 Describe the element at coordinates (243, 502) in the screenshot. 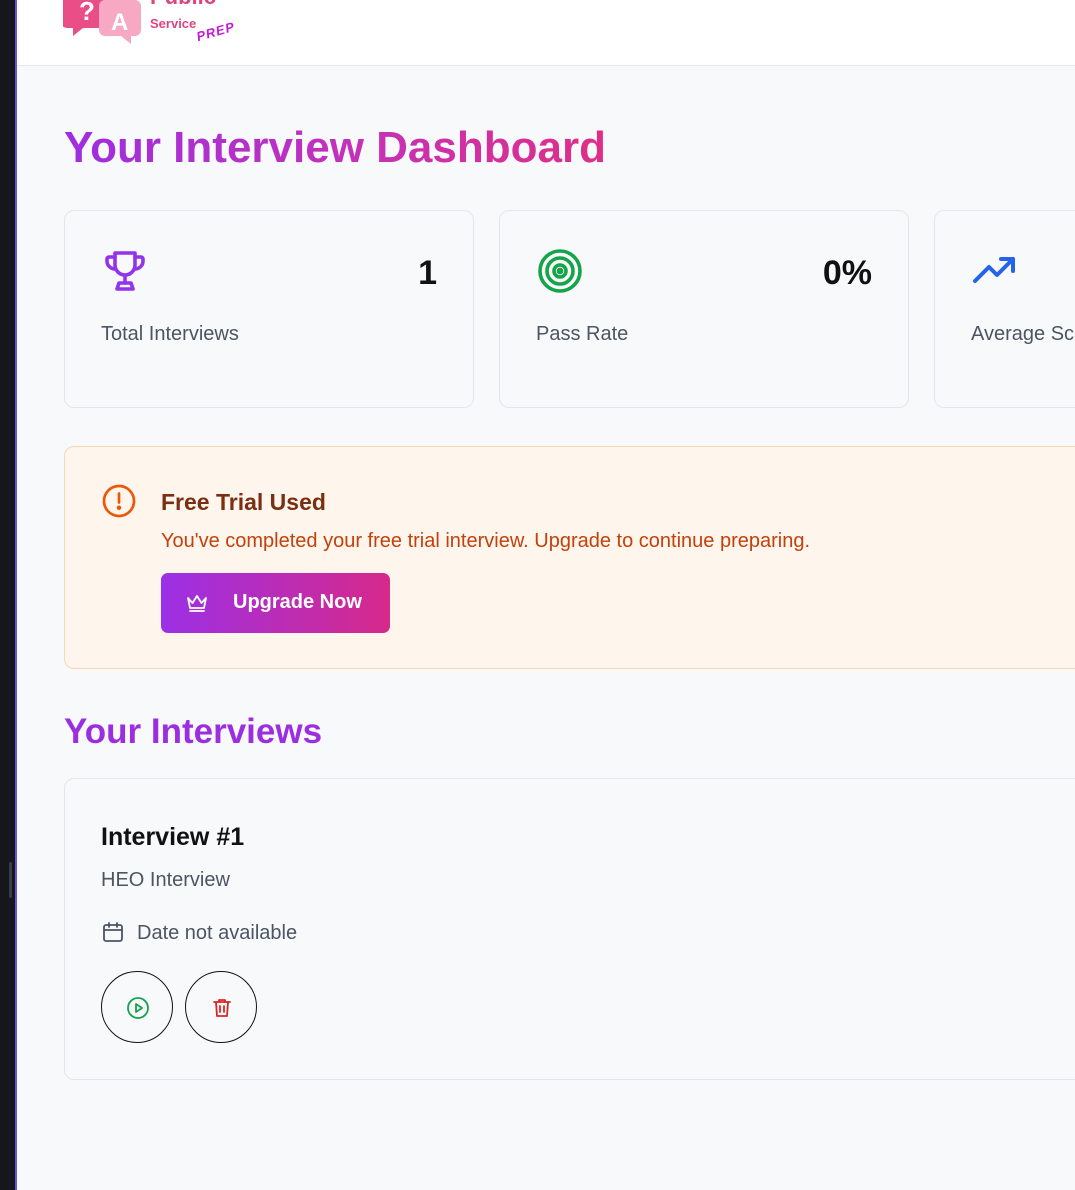

I see `trial-title: Free Trial Used` at that location.